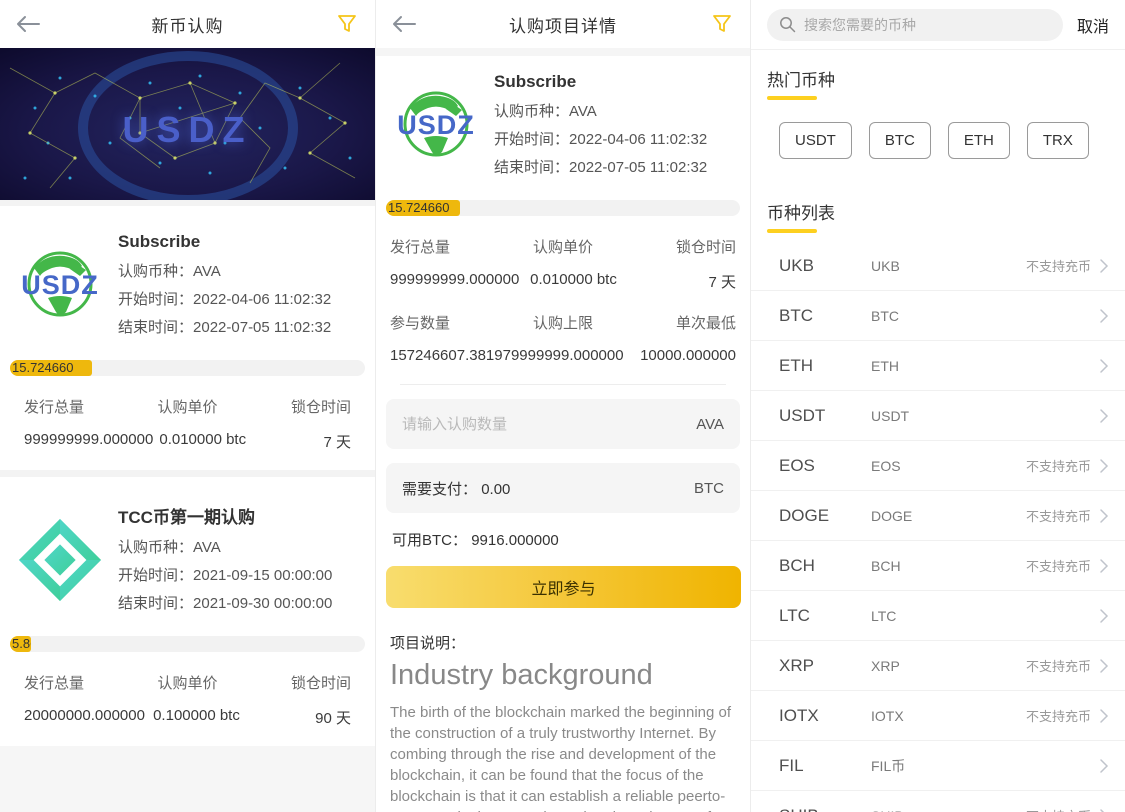  Describe the element at coordinates (938, 566) in the screenshot. I see `list-item: BCH BCH 不支持充币` at that location.